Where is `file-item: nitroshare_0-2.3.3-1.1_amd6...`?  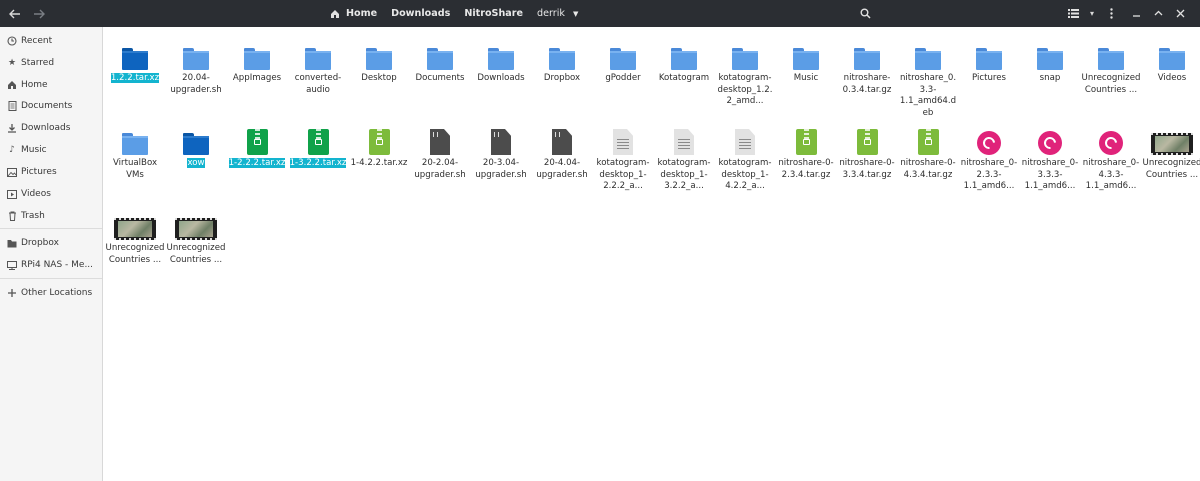
file-item: nitroshare_0-2.3.3-1.1_amd6... is located at coordinates (989, 156).